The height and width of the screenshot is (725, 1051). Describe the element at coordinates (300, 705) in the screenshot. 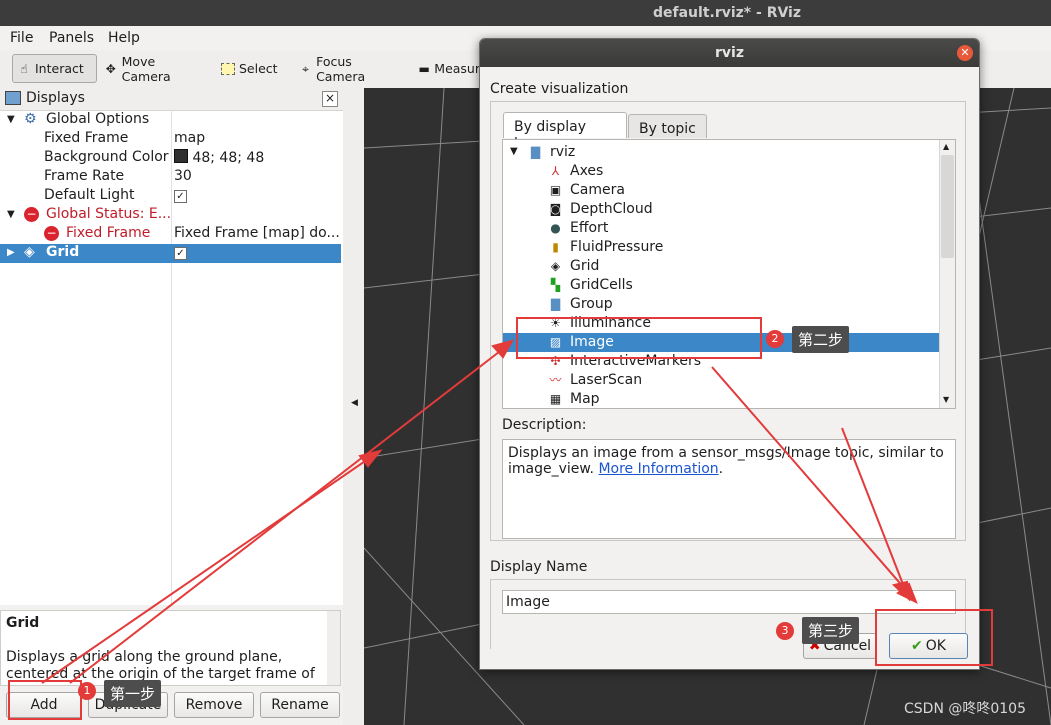

I see `rename-button: Rename` at that location.